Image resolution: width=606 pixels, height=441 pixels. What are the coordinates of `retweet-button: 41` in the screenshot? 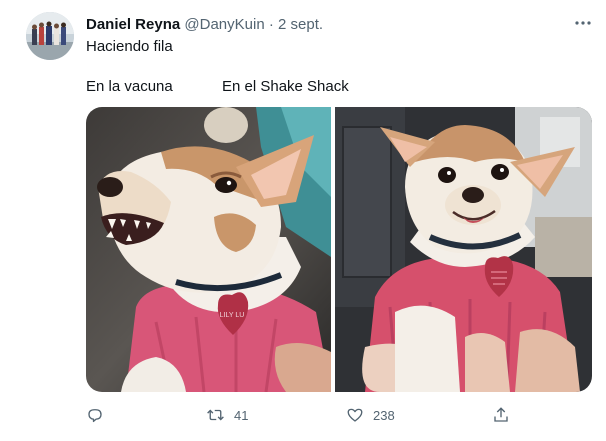 It's located at (227, 415).